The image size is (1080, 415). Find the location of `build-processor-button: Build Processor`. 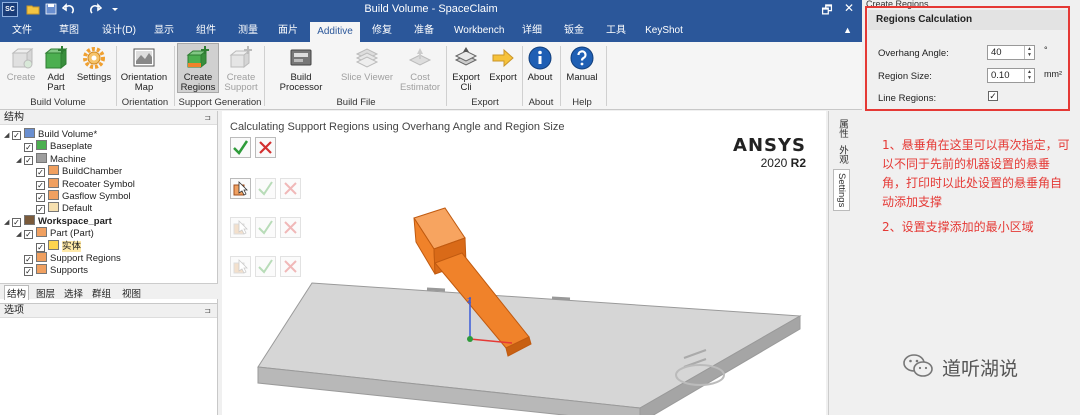

build-processor-button: Build Processor is located at coordinates (301, 69).